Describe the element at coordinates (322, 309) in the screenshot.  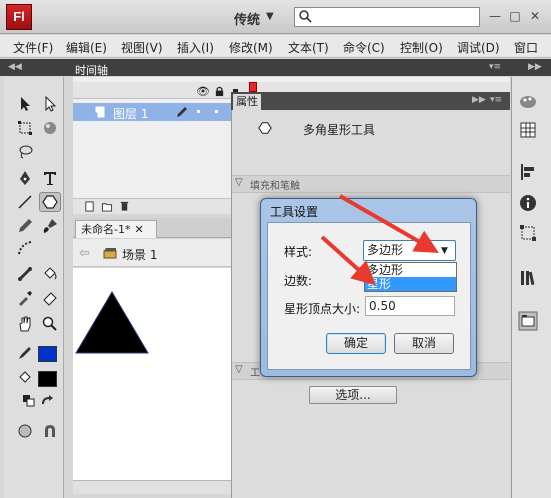
I see `star-point-size-label: 星形顶点大小:` at that location.